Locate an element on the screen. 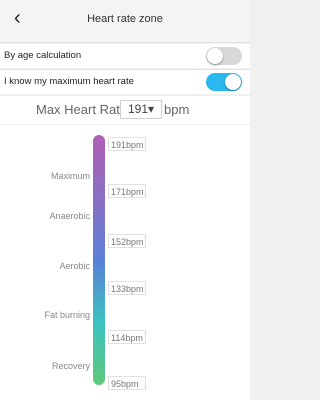 This screenshot has width=320, height=400. zone-label-aerobic: Aerobic is located at coordinates (74, 266).